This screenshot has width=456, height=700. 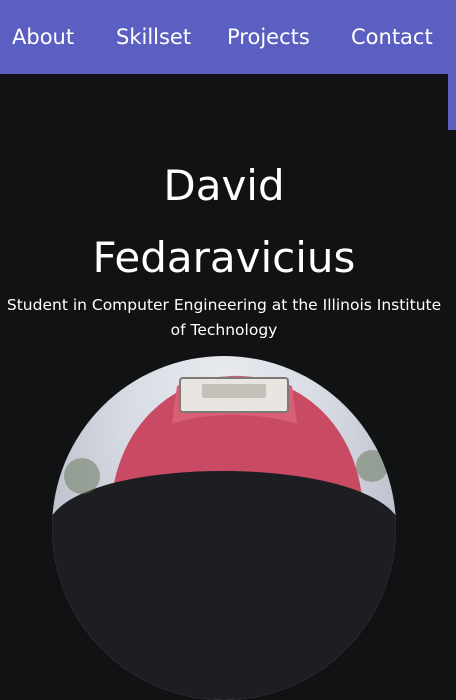 What do you see at coordinates (43, 37) in the screenshot?
I see `nav-link-about: About` at bounding box center [43, 37].